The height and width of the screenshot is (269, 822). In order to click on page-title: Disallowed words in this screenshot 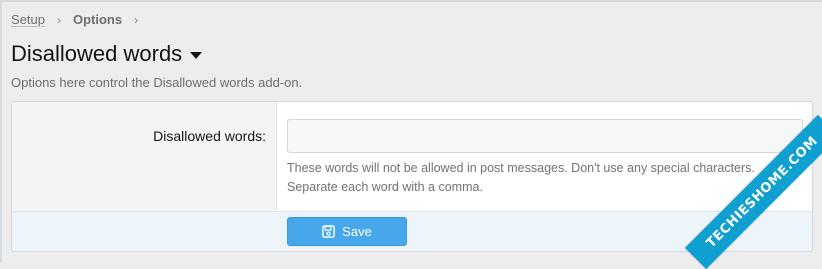, I will do `click(97, 53)`.